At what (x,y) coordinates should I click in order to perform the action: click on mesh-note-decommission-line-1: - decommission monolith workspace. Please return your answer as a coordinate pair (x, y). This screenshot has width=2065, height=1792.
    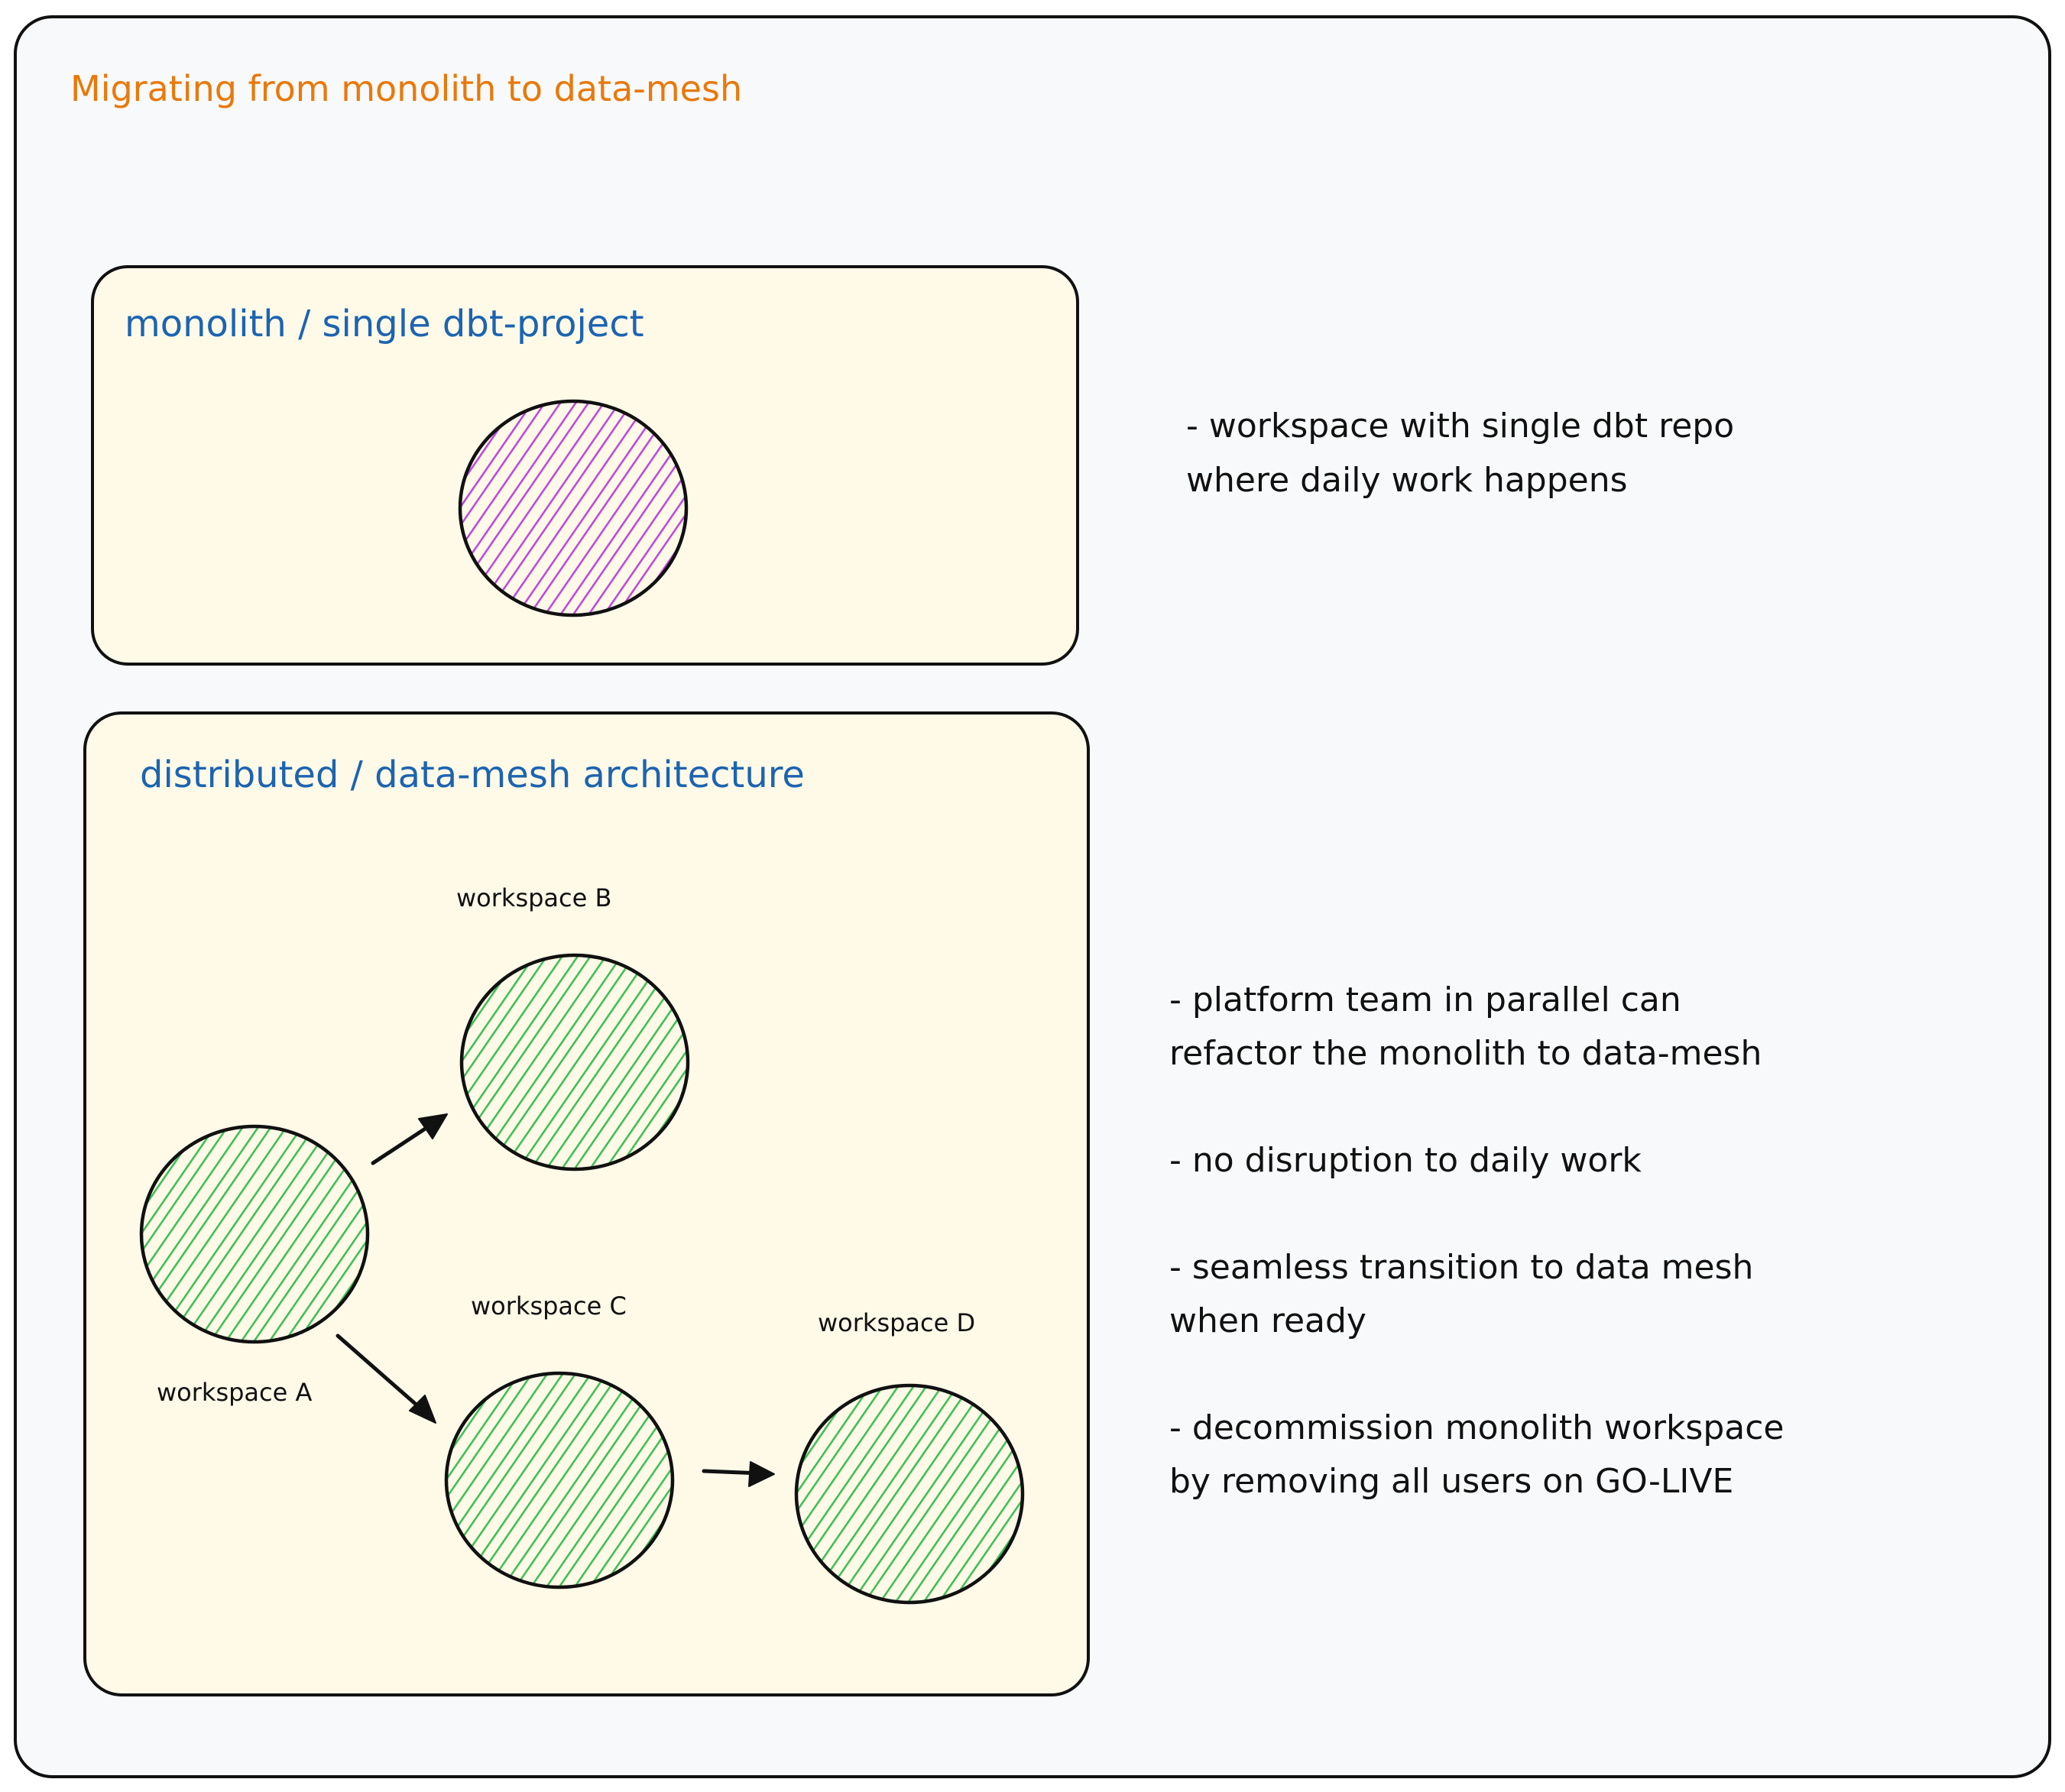
    Looking at the image, I should click on (1477, 1427).